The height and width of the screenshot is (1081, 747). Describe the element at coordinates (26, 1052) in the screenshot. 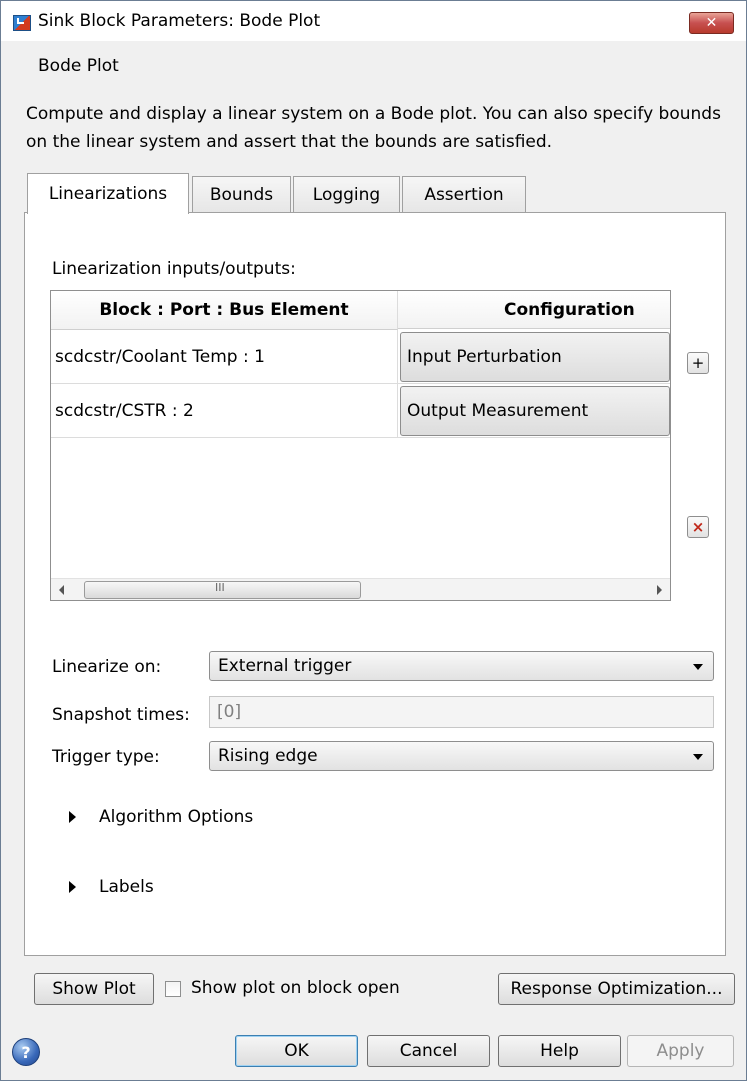

I see `help-icon: ?` at that location.